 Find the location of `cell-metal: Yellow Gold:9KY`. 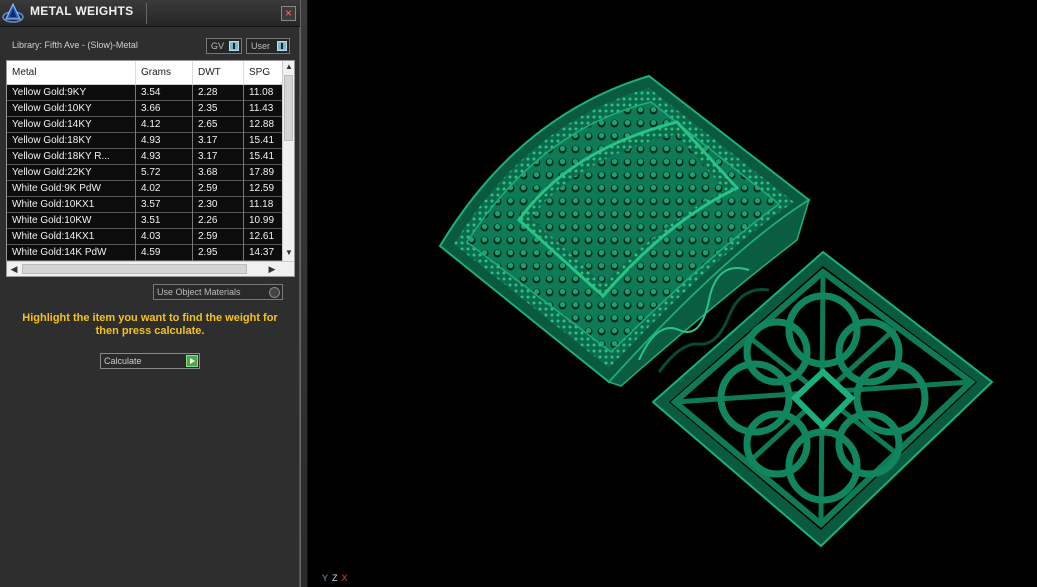

cell-metal: Yellow Gold:9KY is located at coordinates (71, 93).